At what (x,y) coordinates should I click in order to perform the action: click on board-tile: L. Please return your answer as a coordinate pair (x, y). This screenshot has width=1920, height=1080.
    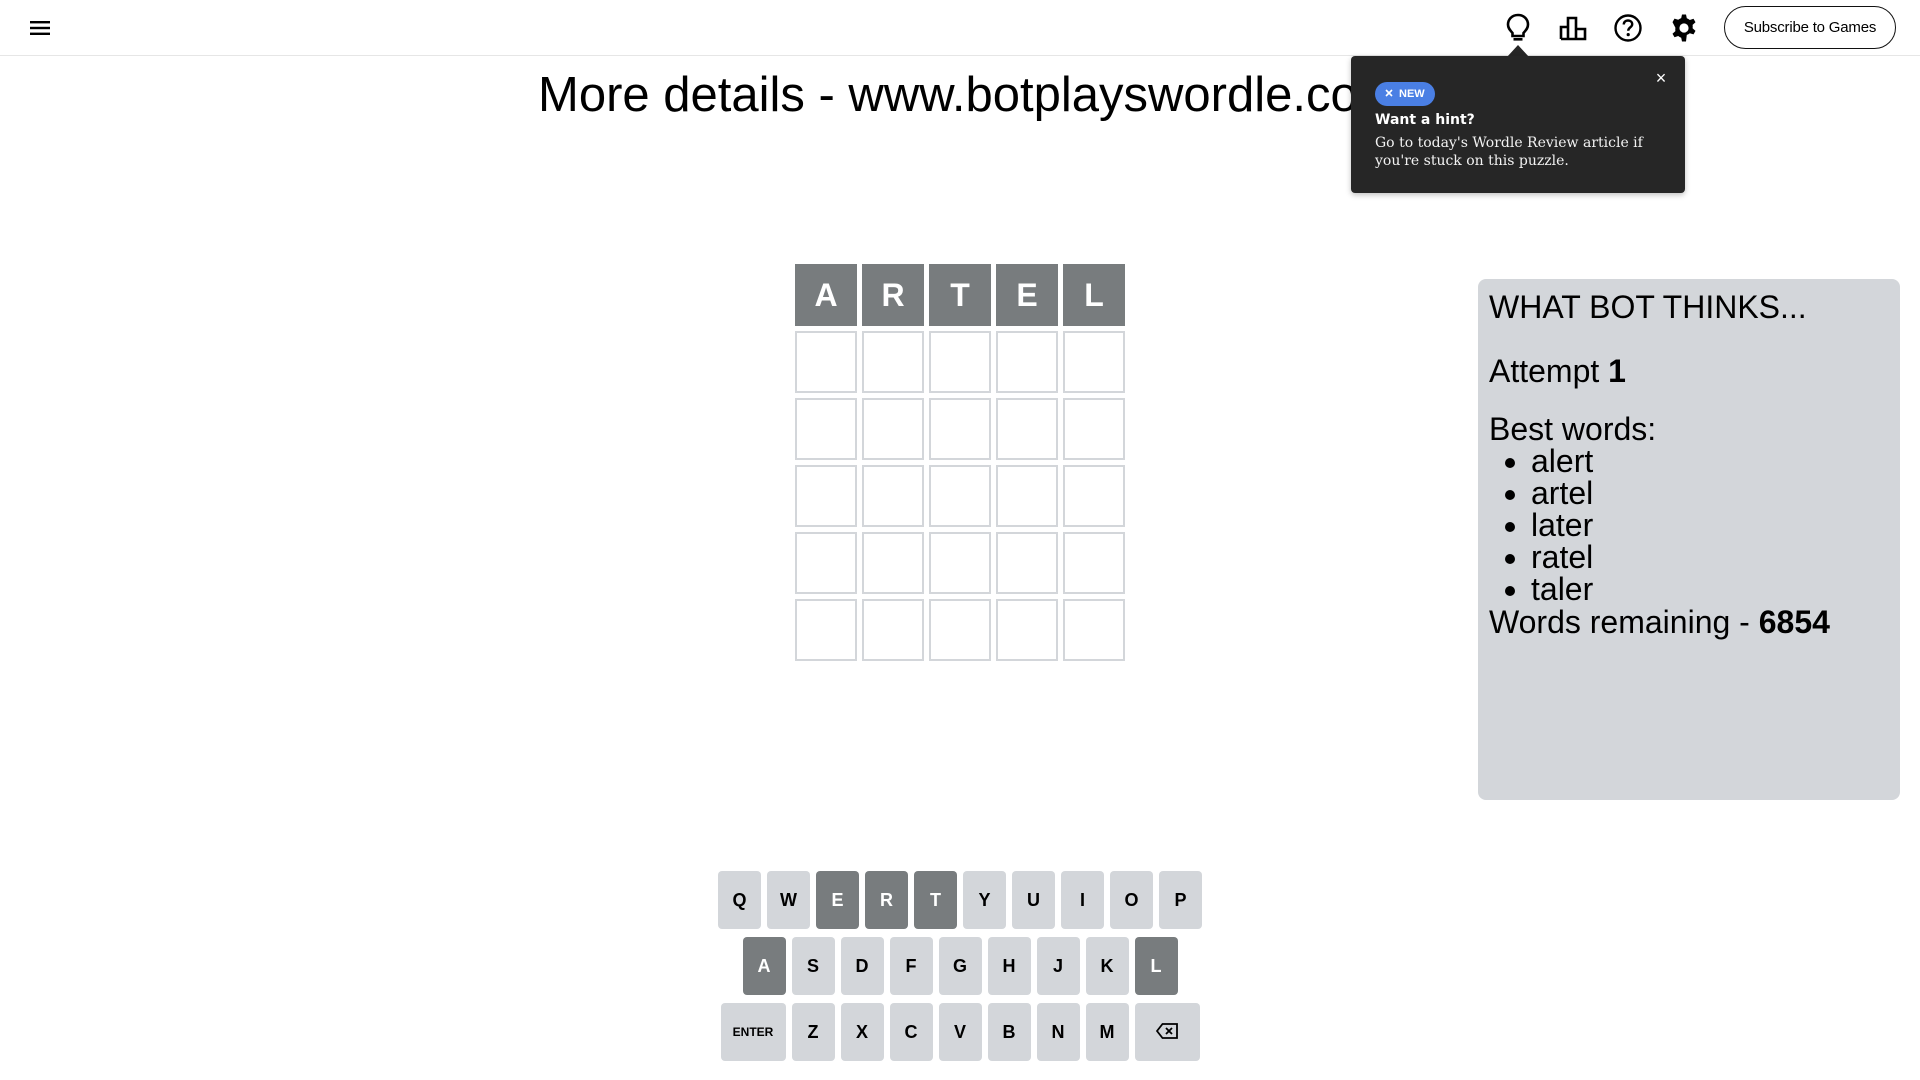
    Looking at the image, I should click on (1094, 295).